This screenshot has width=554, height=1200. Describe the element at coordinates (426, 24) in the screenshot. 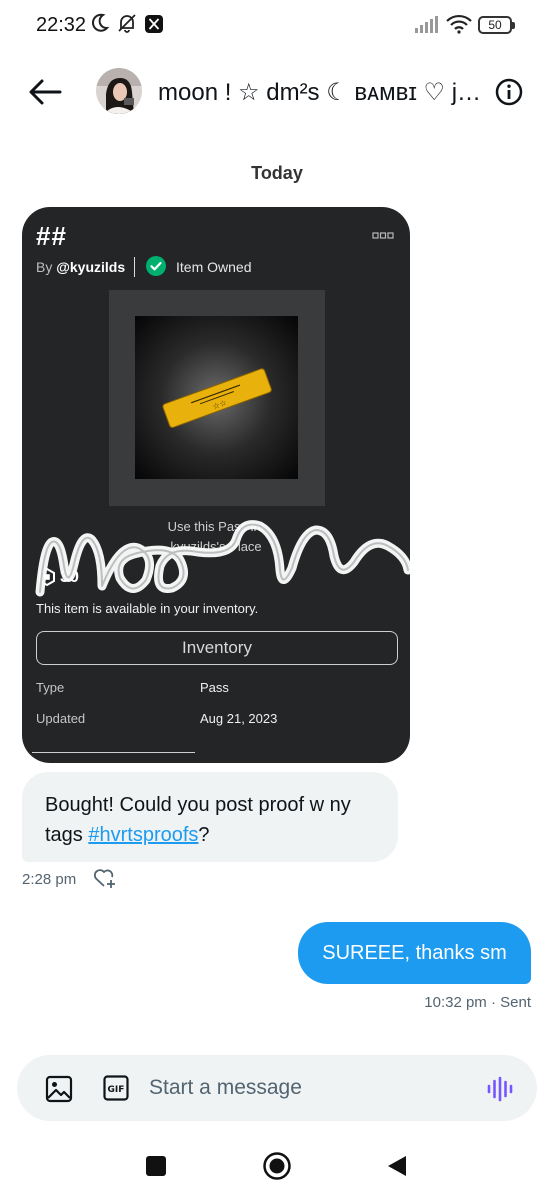

I see `signal-icon` at that location.